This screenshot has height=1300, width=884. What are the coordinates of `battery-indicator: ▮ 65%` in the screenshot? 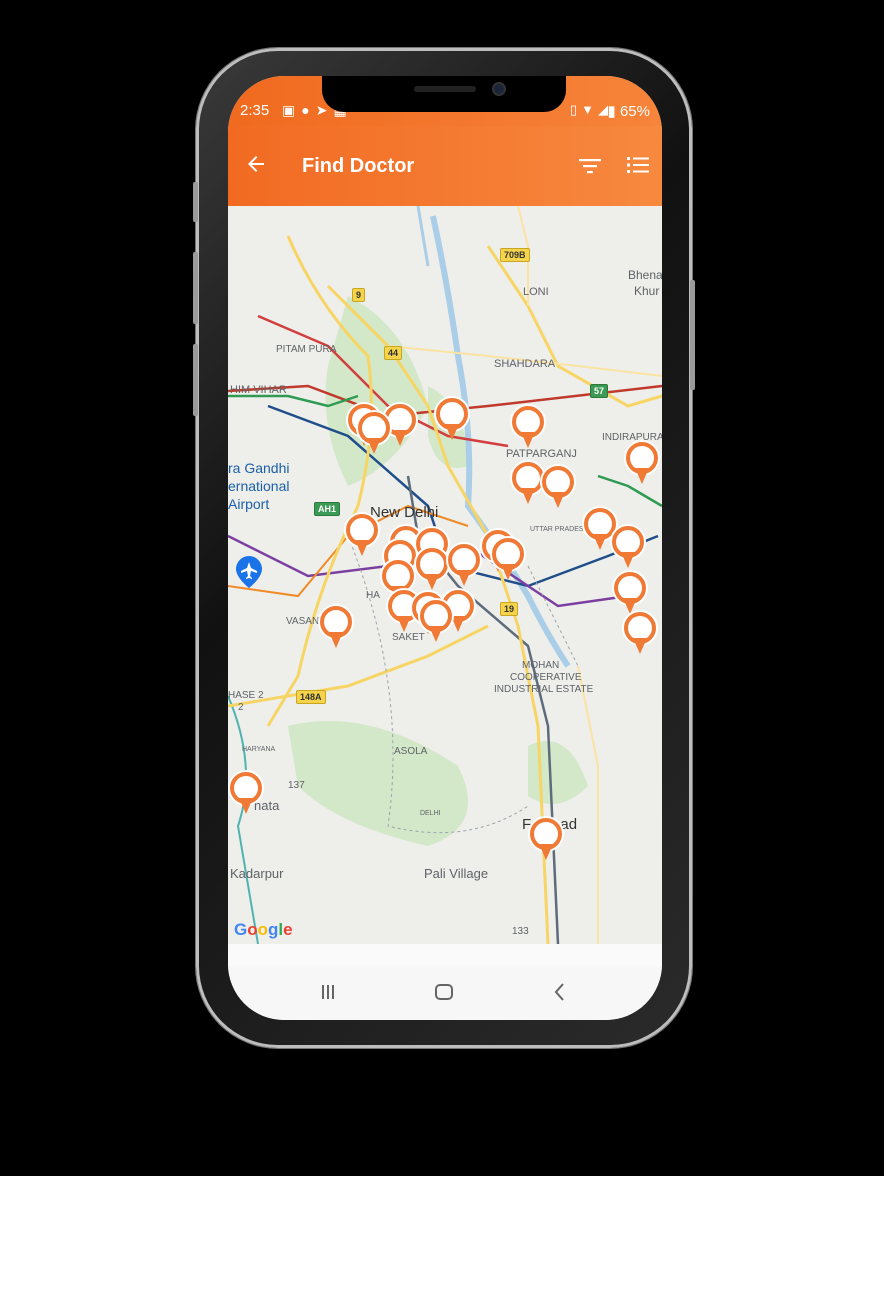 It's located at (629, 111).